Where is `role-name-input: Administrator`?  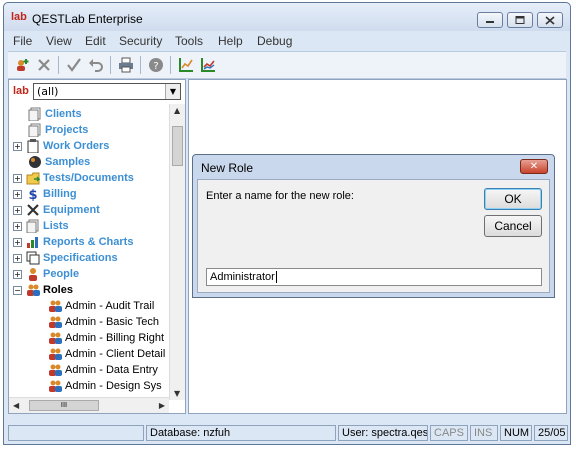
role-name-input: Administrator is located at coordinates (374, 277).